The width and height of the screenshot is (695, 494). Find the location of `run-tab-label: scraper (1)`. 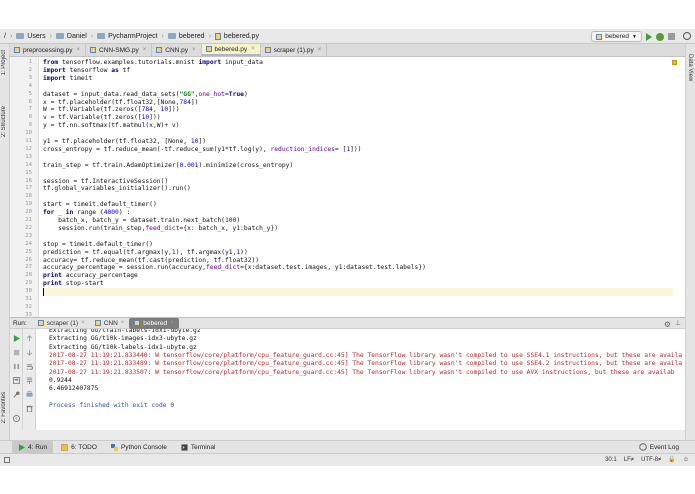

run-tab-label: scraper (1) is located at coordinates (62, 323).